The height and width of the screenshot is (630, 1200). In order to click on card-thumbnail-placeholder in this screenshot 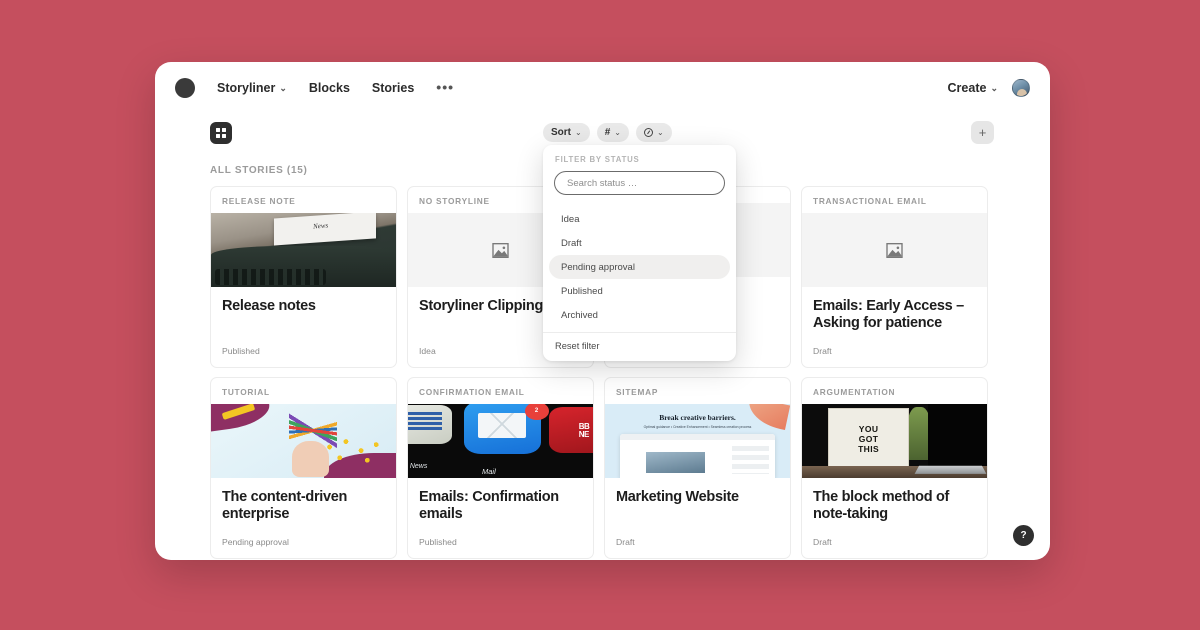, I will do `click(894, 250)`.